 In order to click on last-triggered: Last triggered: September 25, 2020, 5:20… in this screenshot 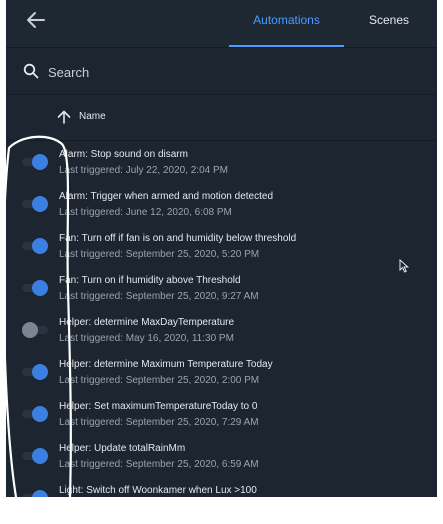, I will do `click(159, 254)`.